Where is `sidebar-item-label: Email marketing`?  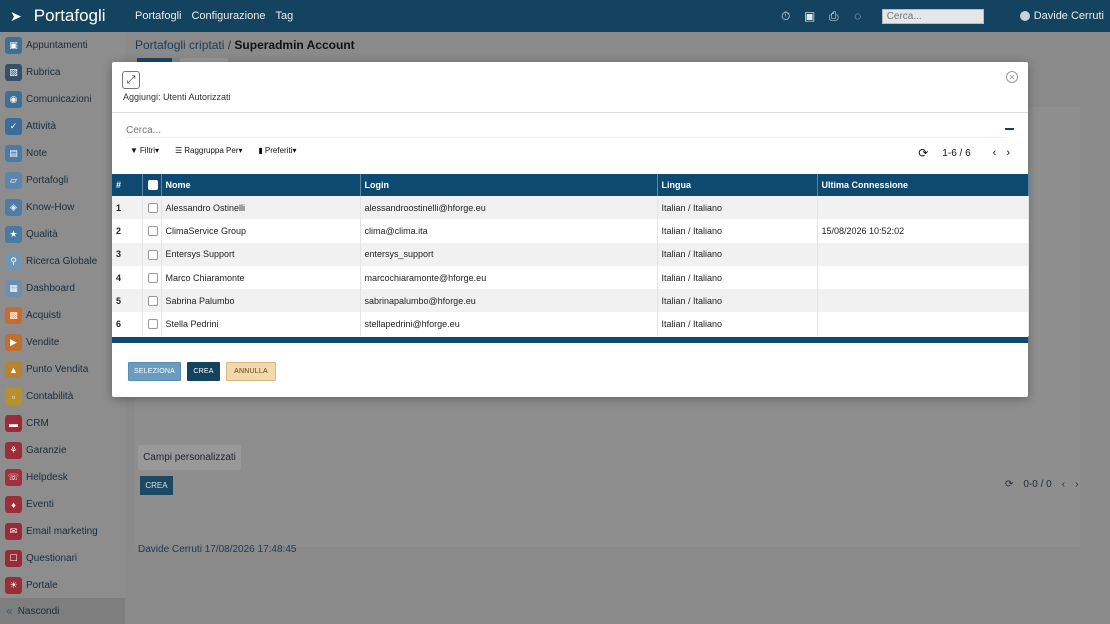
sidebar-item-label: Email marketing is located at coordinates (62, 531).